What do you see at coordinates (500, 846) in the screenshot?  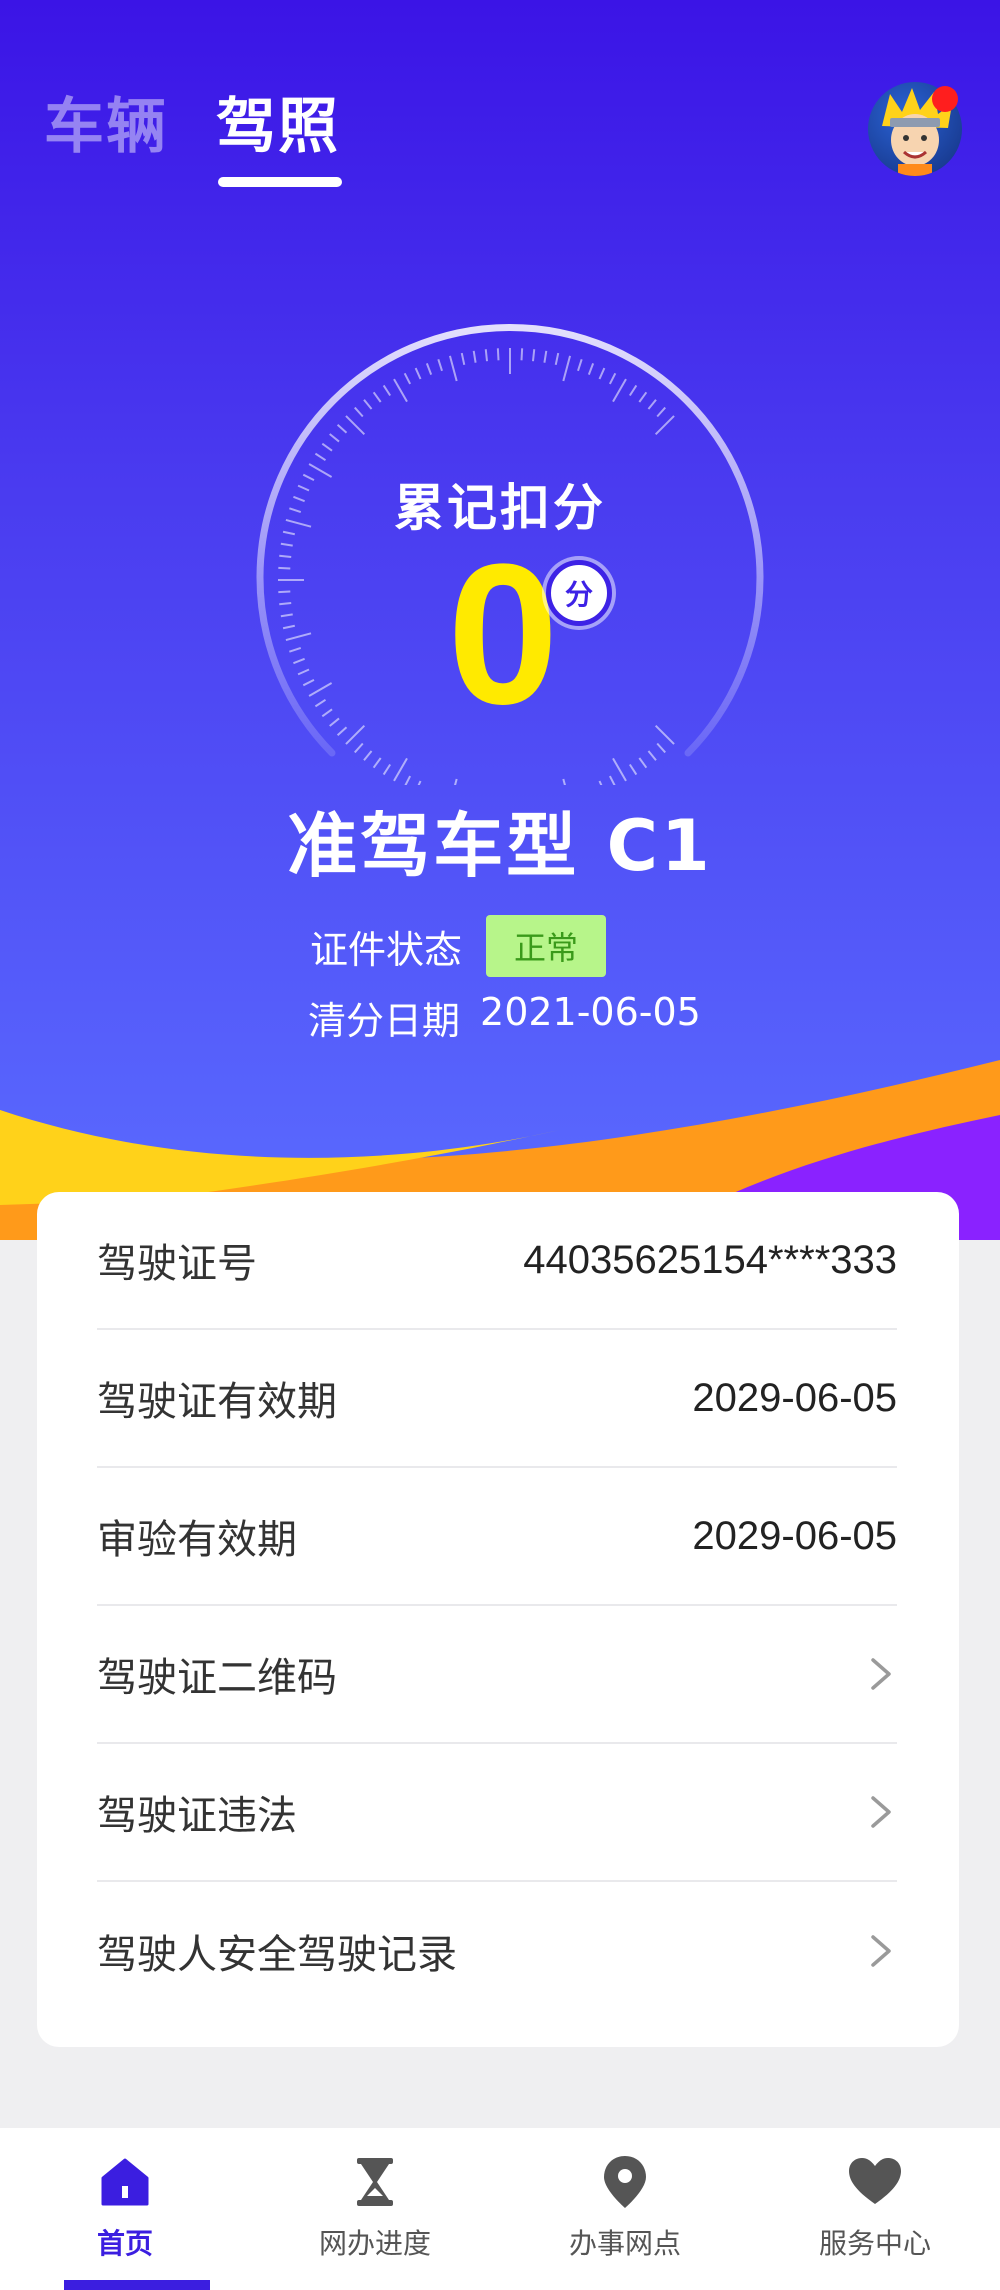 I see `license-type: 准驾车型 C1` at bounding box center [500, 846].